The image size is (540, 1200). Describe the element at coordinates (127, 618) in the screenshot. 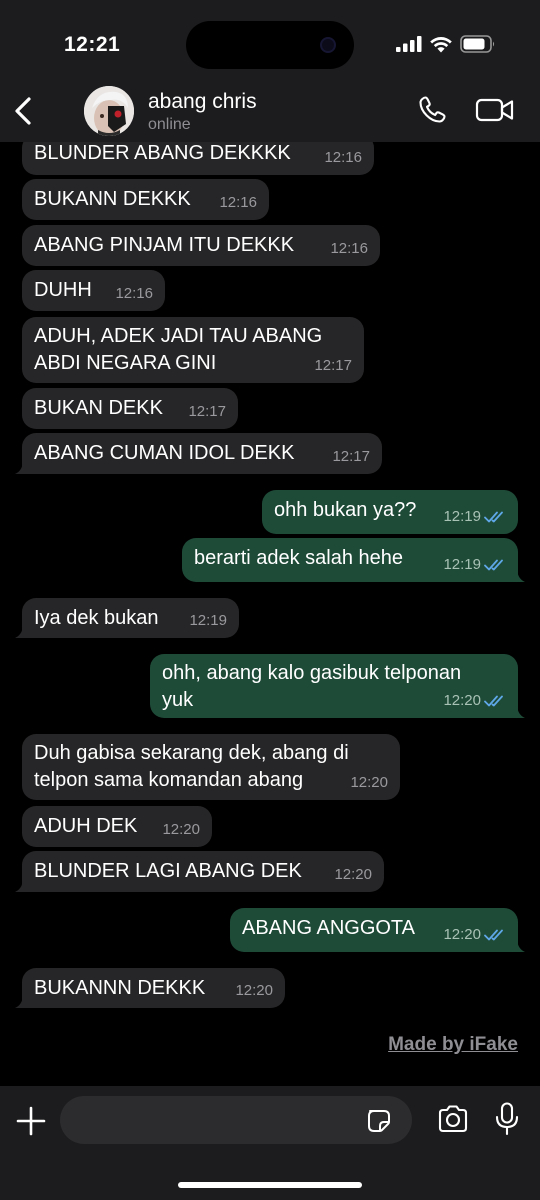

I see `incoming-message: Iya dek bukan 12:19` at that location.